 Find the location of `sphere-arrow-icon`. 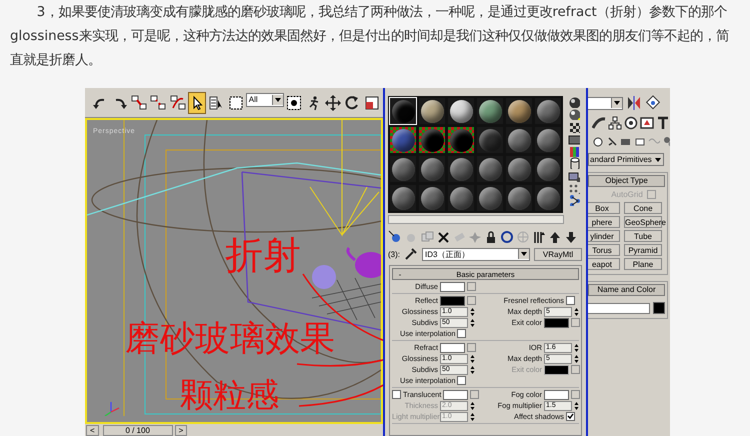

sphere-arrow-icon is located at coordinates (395, 237).